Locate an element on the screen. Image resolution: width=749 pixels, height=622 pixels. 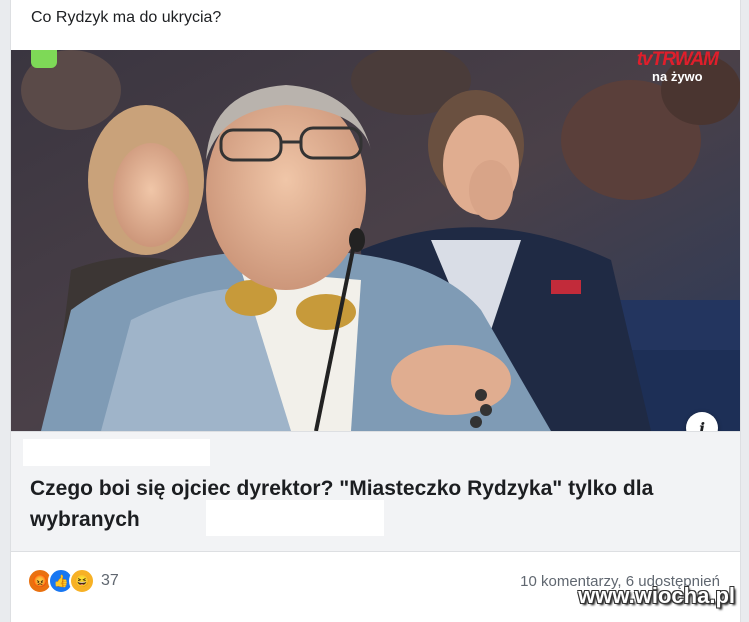
redacted-area is located at coordinates (295, 518).